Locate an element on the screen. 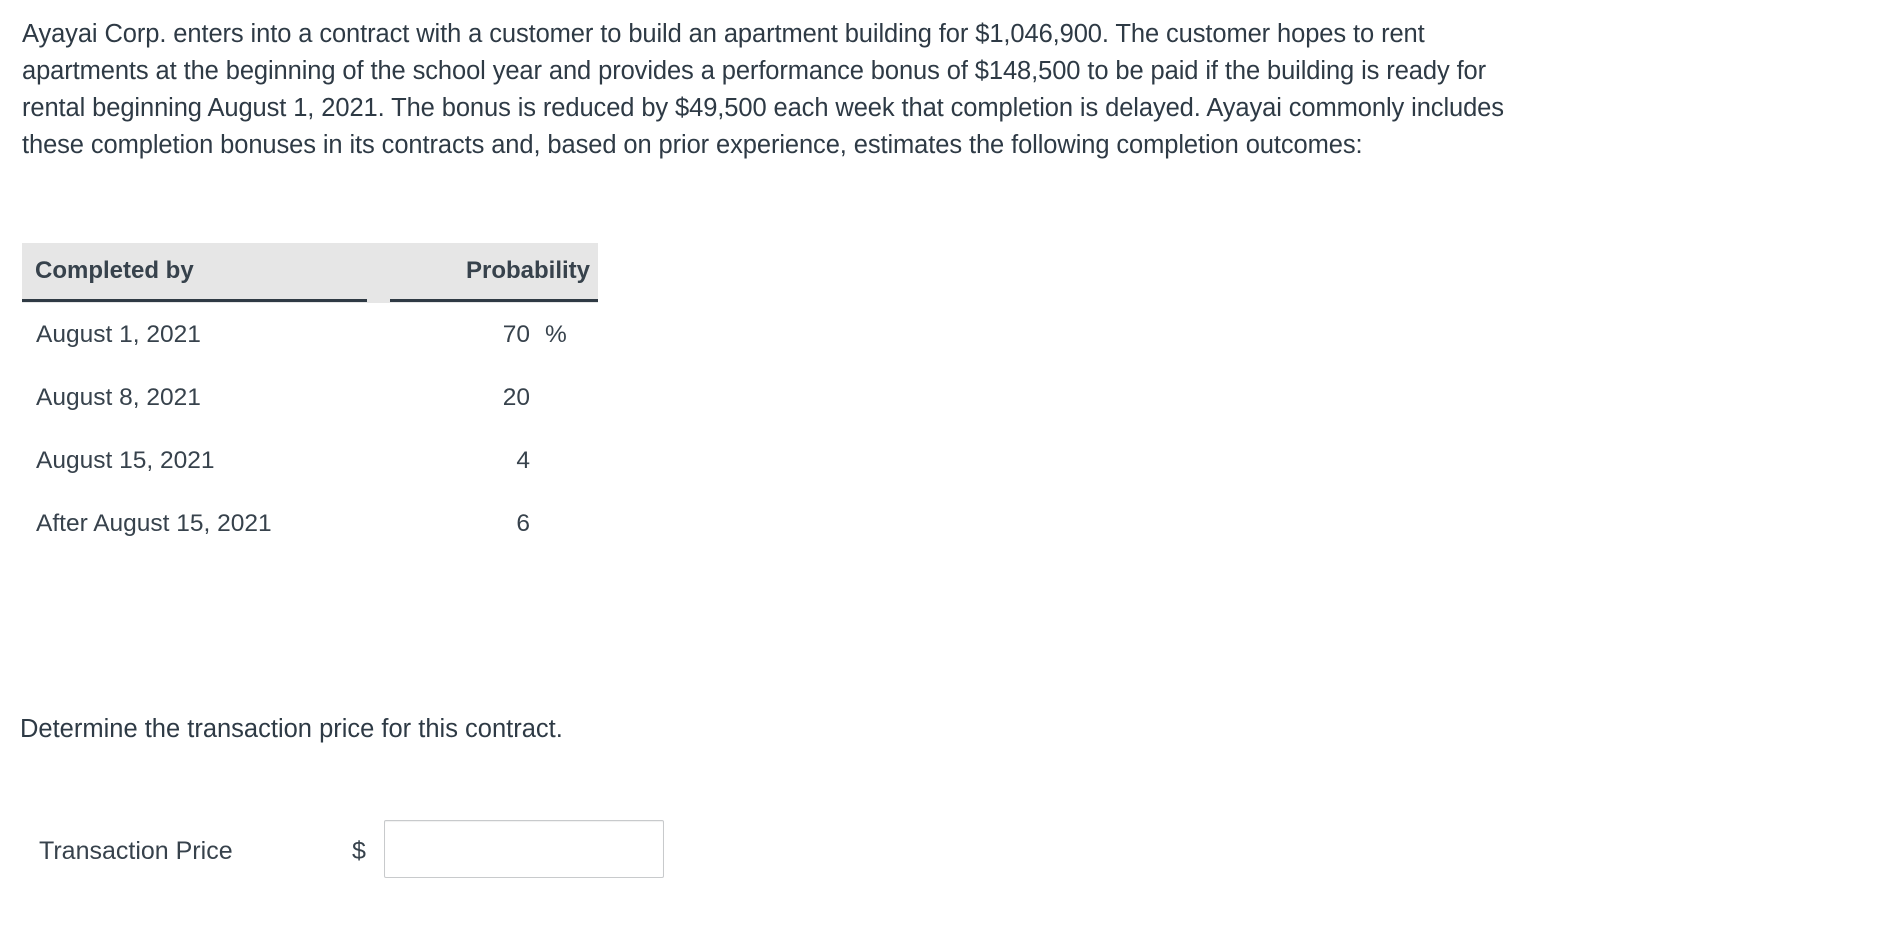 The image size is (1882, 946). cell-completed-by: August 8, 2021 is located at coordinates (118, 397).